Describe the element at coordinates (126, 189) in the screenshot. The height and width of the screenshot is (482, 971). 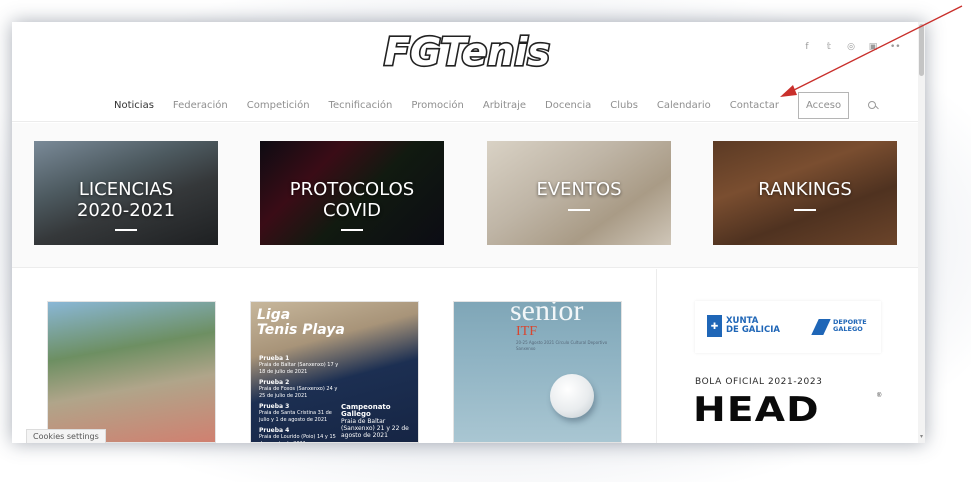
I see `banner-title-line1: LICENCIAS` at that location.